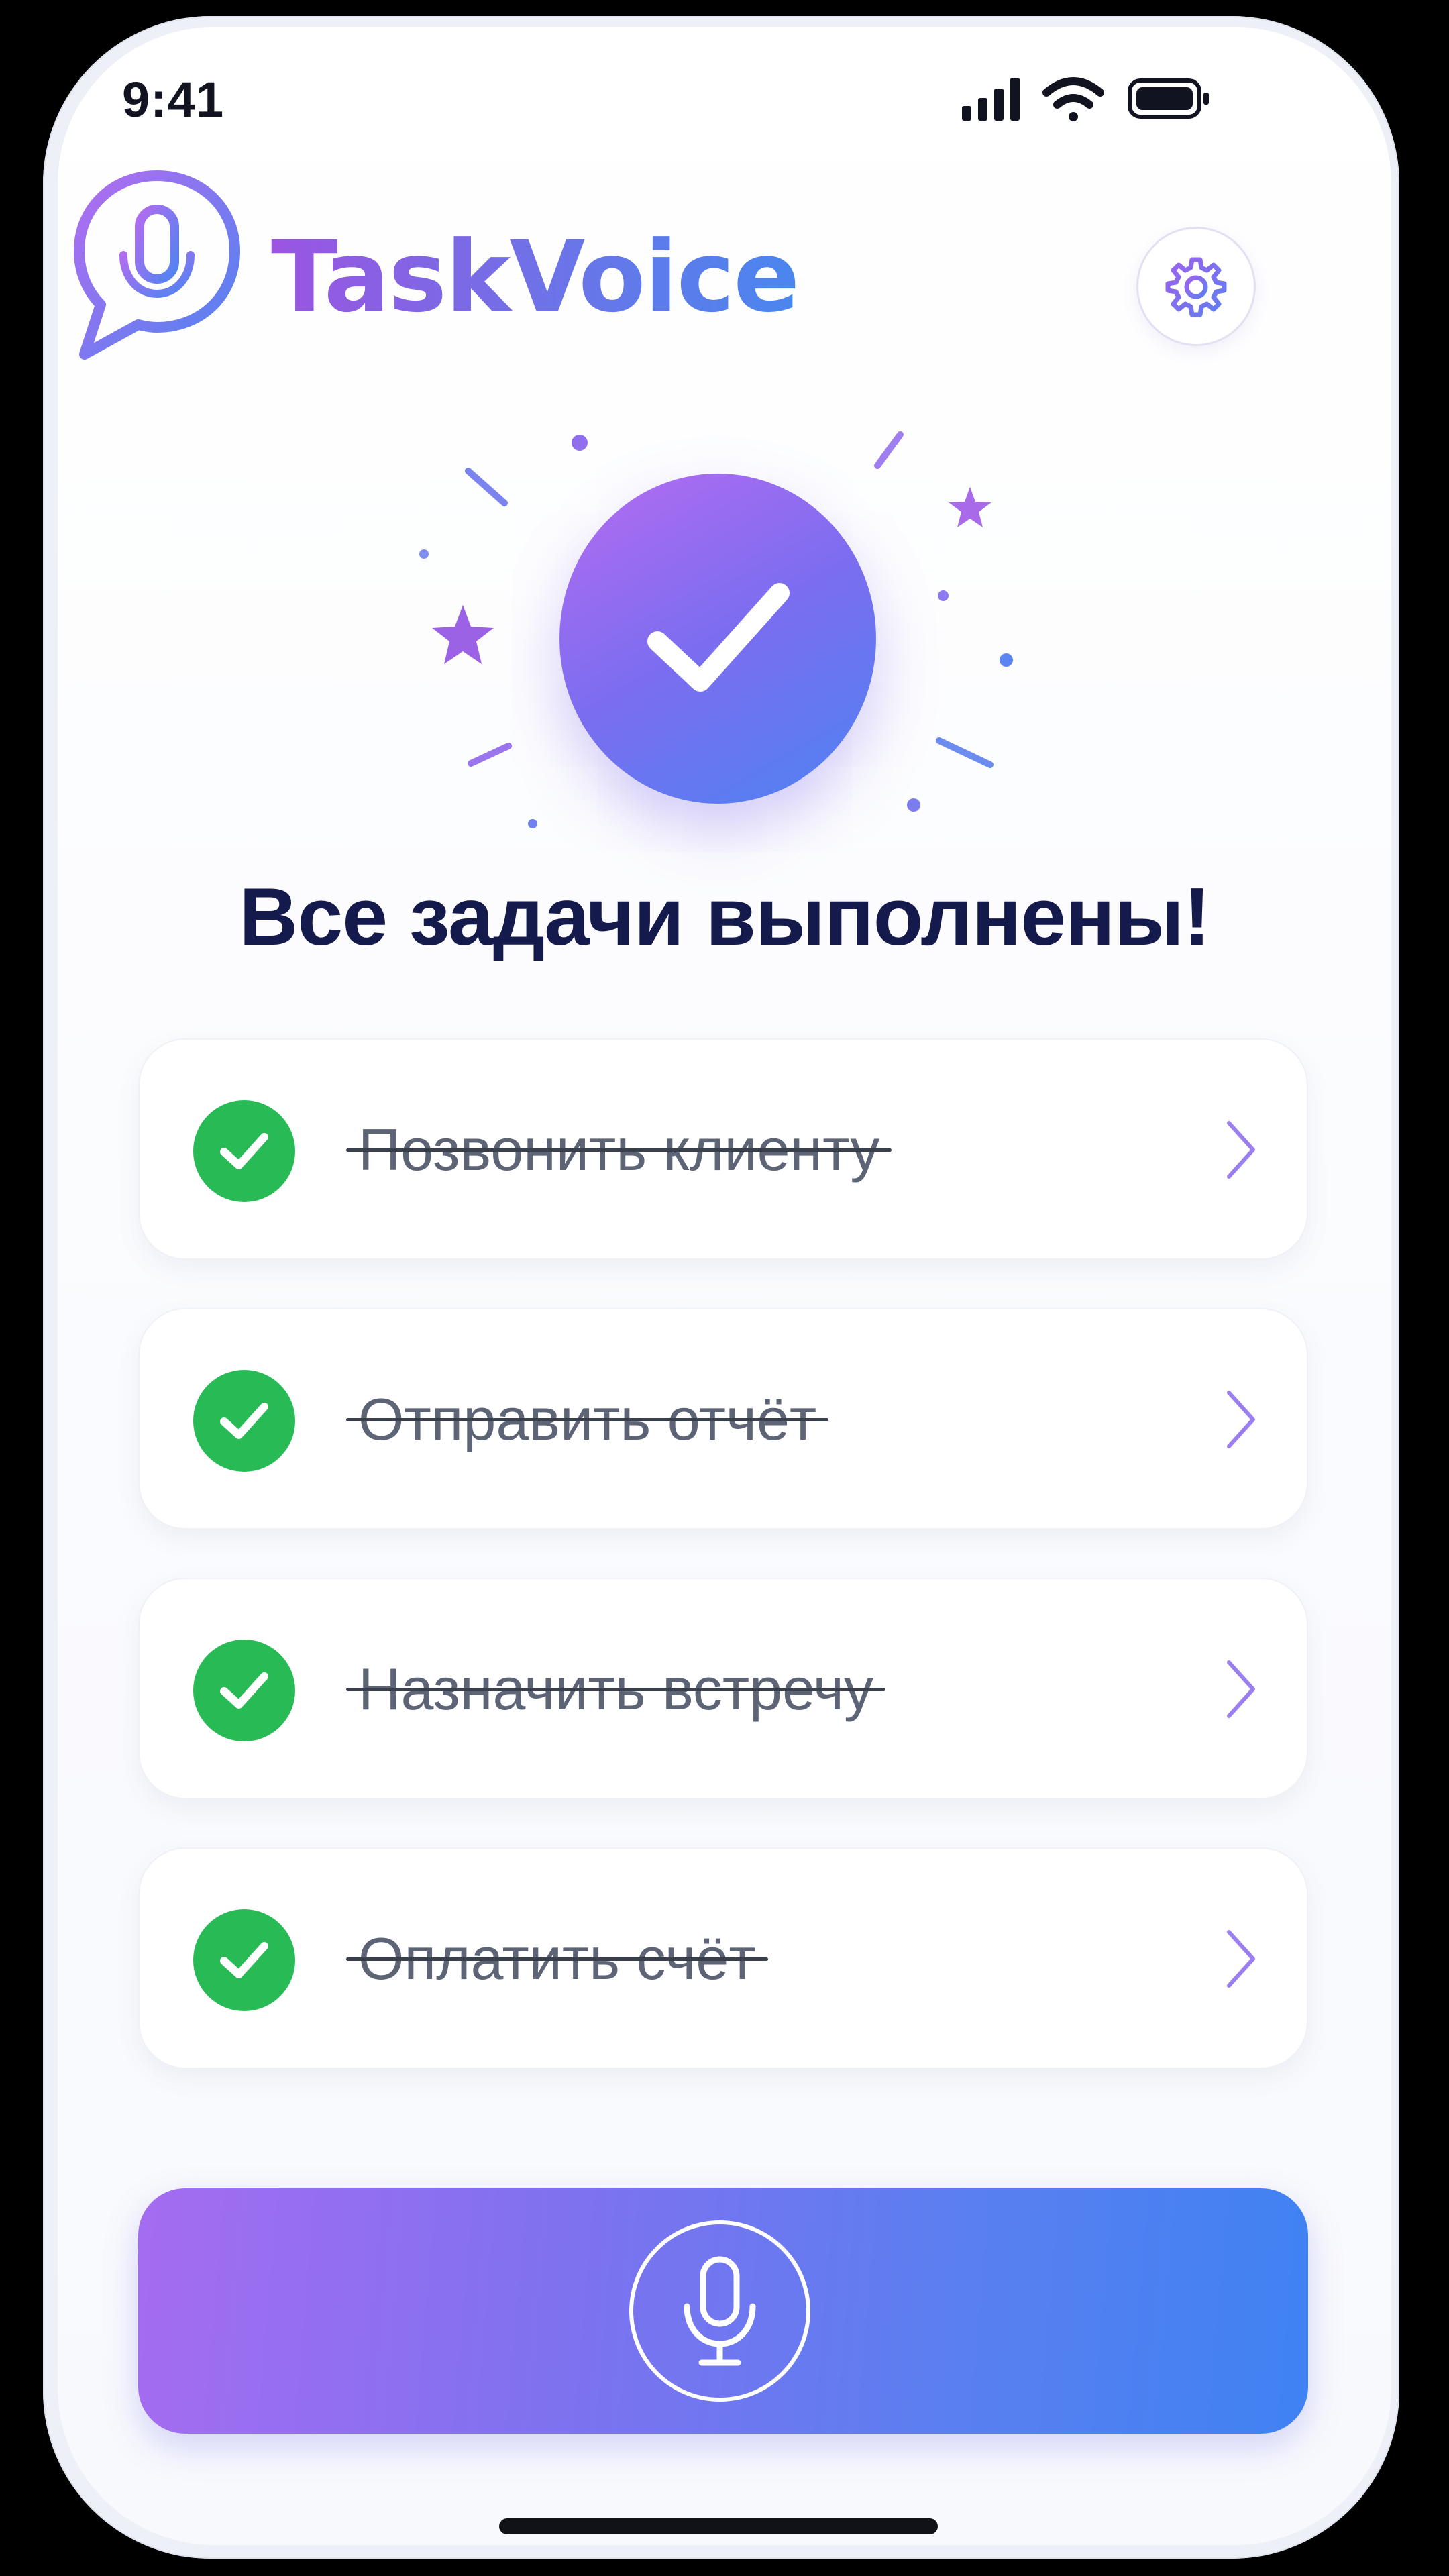 This screenshot has width=1449, height=2576. What do you see at coordinates (724, 916) in the screenshot?
I see `completion-headline: Все задачи выполнены!` at bounding box center [724, 916].